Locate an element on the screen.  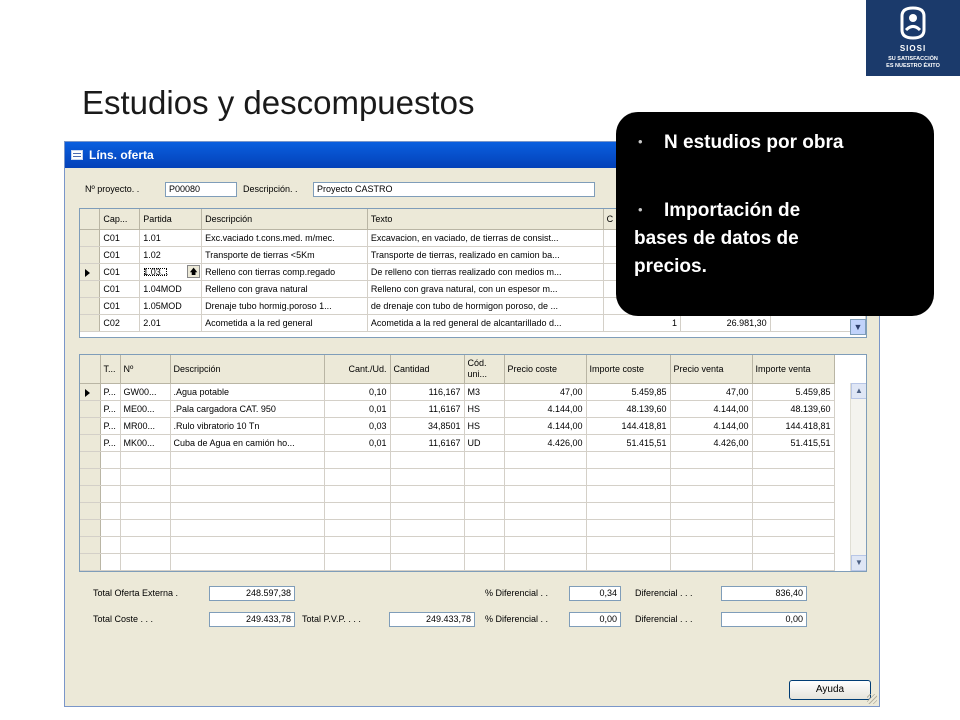
column-header-importe-coste: Importe coste is located at coordinates (628, 369).